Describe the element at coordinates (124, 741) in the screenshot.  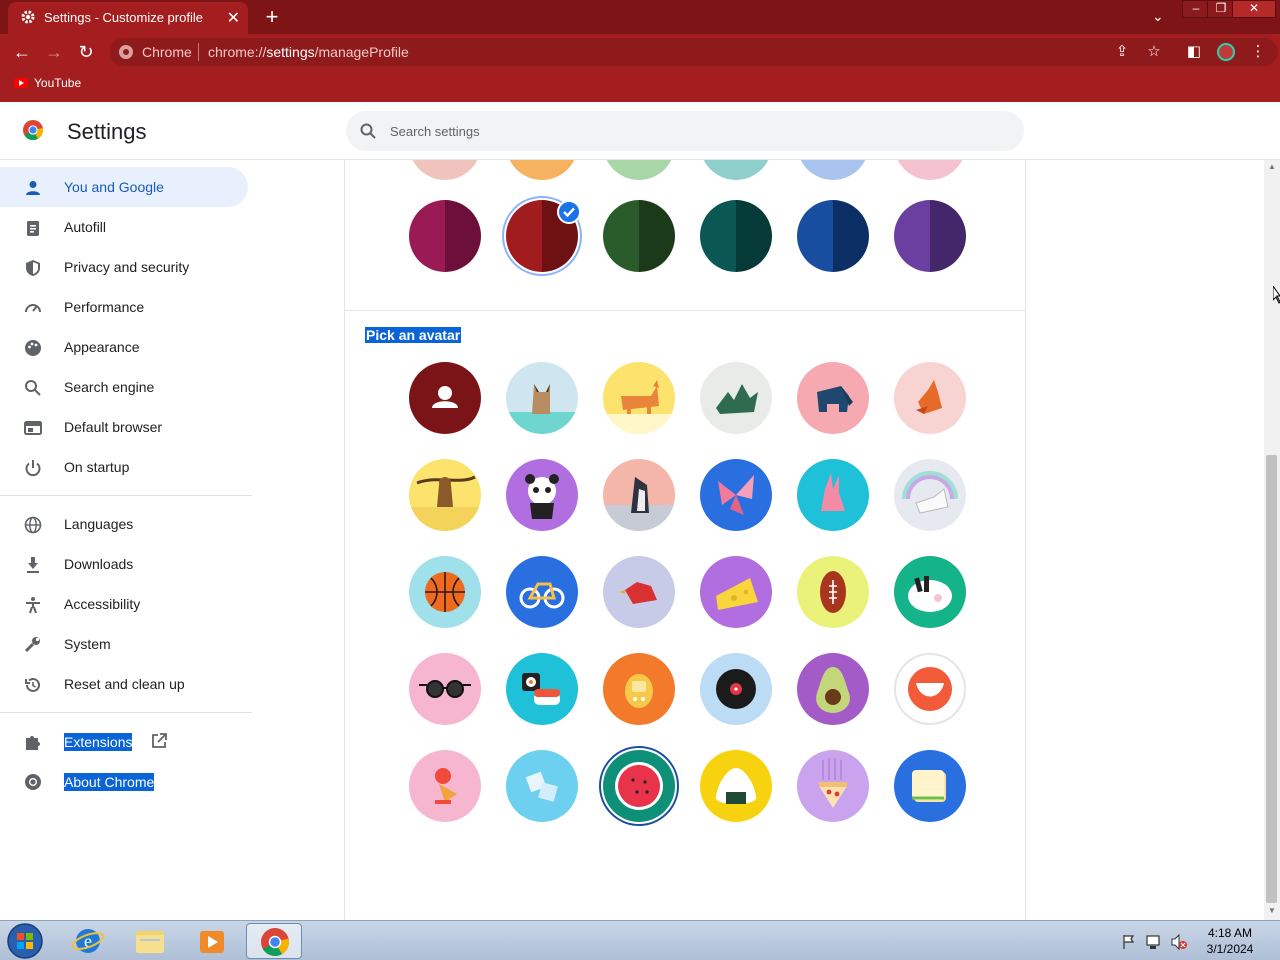
I see `sidebar-item-extensions: Extensions` at that location.